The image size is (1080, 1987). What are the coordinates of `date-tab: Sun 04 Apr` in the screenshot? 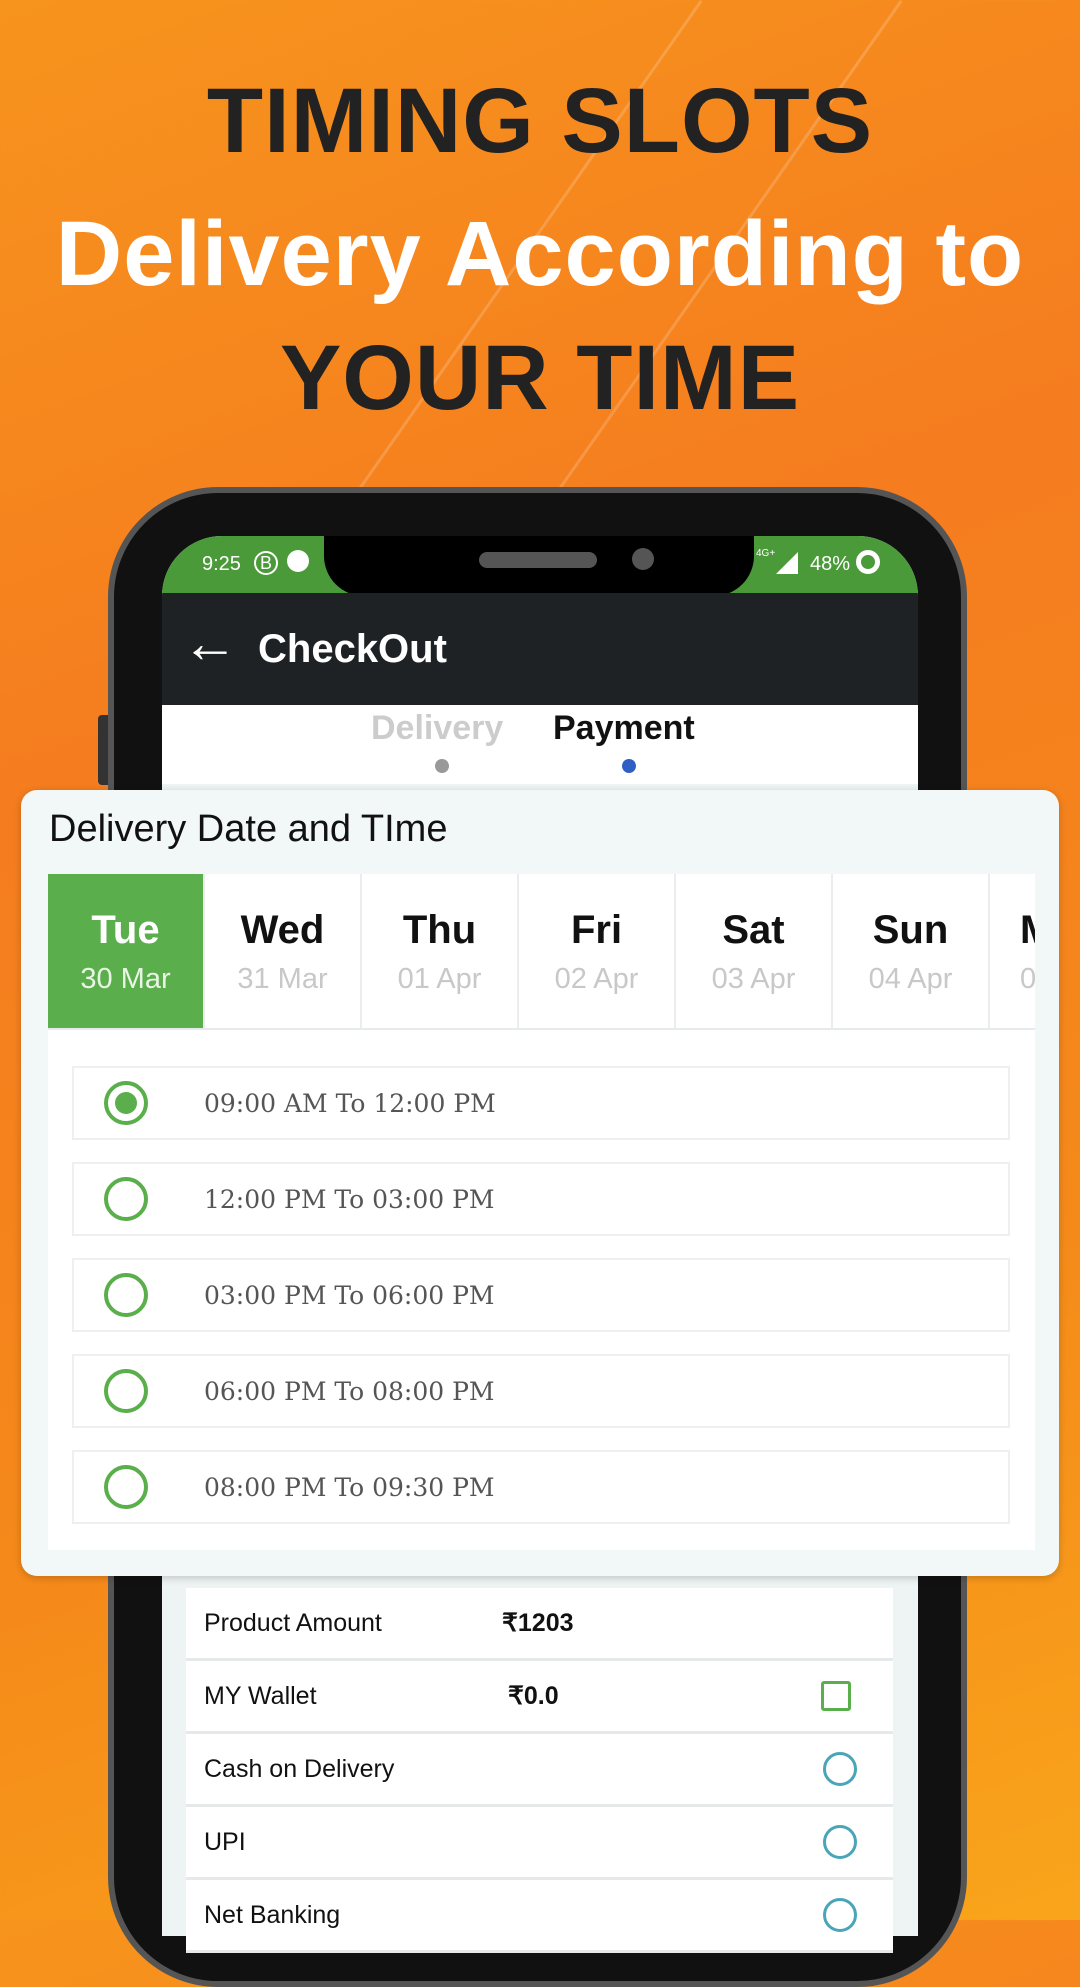 It's located at (911, 951).